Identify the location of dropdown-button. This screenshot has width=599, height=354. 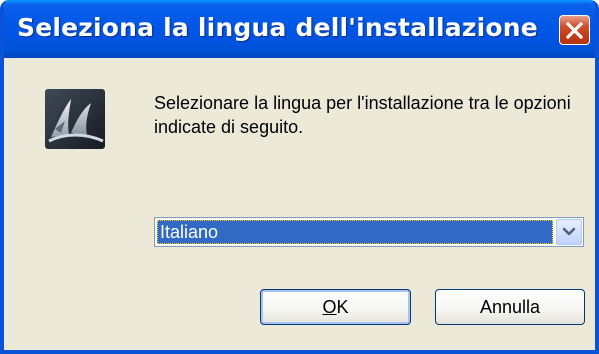
(569, 232).